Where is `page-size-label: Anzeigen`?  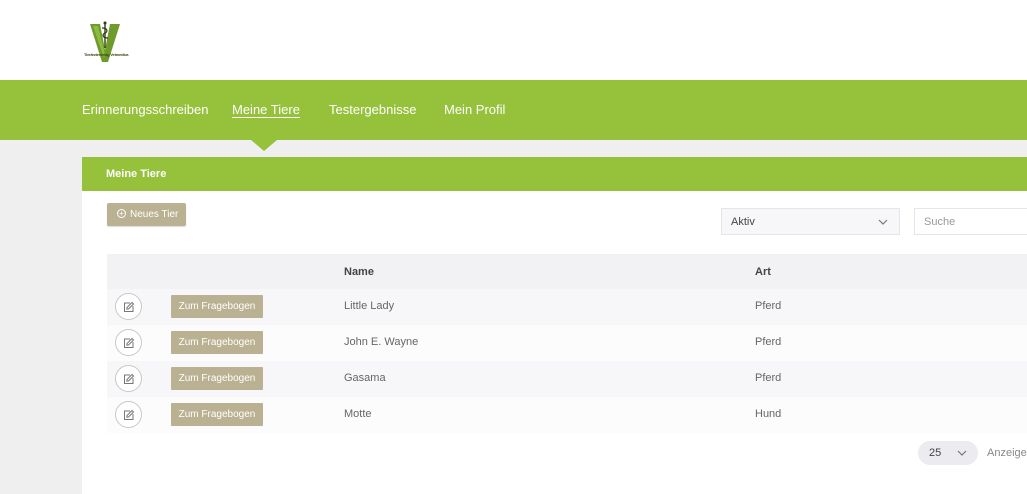
page-size-label: Anzeigen is located at coordinates (1007, 453).